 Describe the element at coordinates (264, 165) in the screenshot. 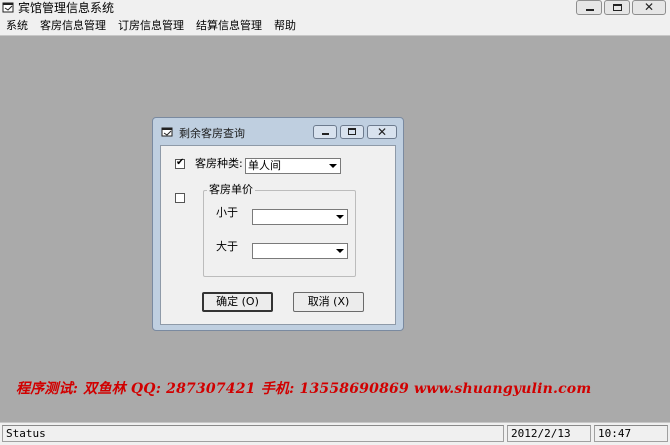

I see `room-type-value: 单人间` at that location.